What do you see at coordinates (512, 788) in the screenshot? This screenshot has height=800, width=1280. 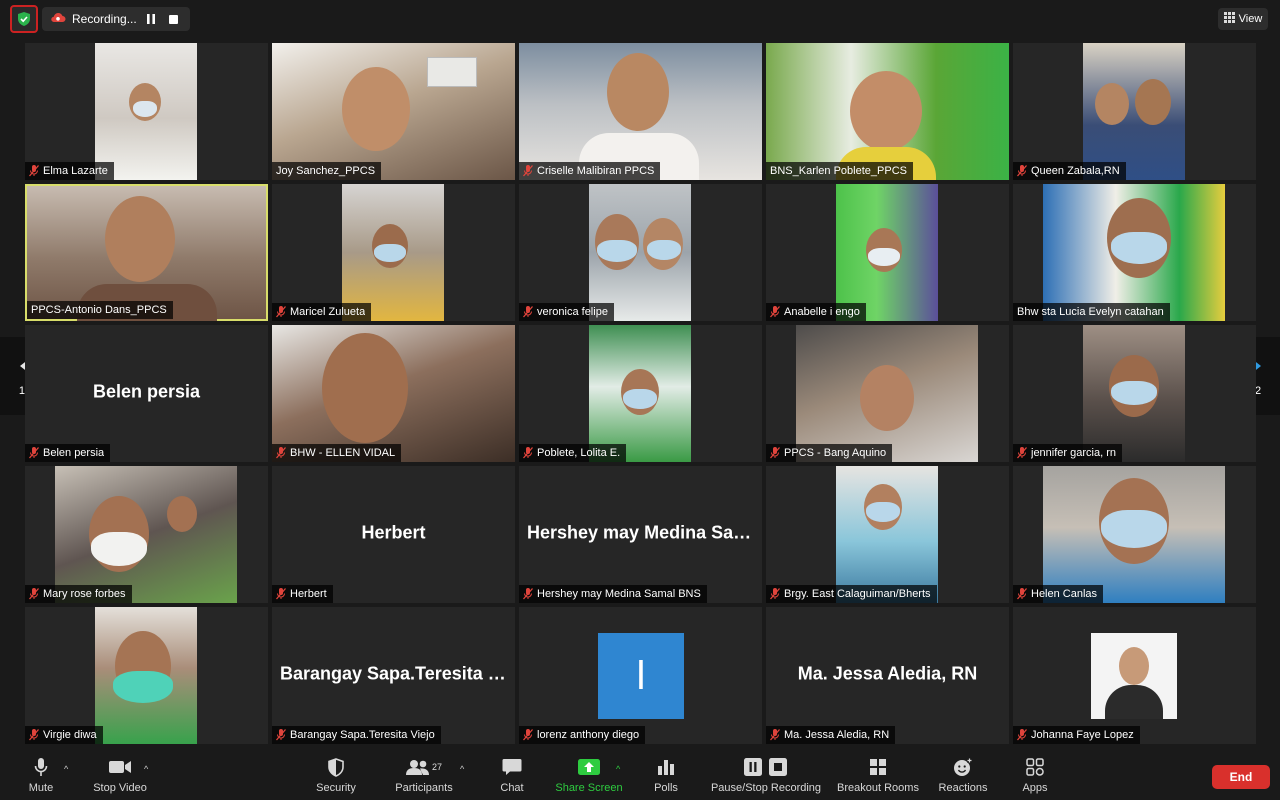 I see `chat-label: Chat` at bounding box center [512, 788].